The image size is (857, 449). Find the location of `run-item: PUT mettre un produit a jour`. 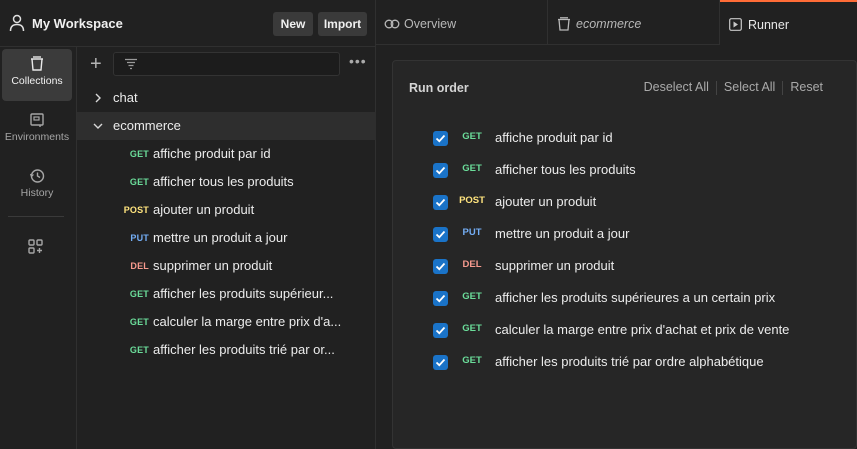

run-item: PUT mettre un produit a jour is located at coordinates (638, 235).